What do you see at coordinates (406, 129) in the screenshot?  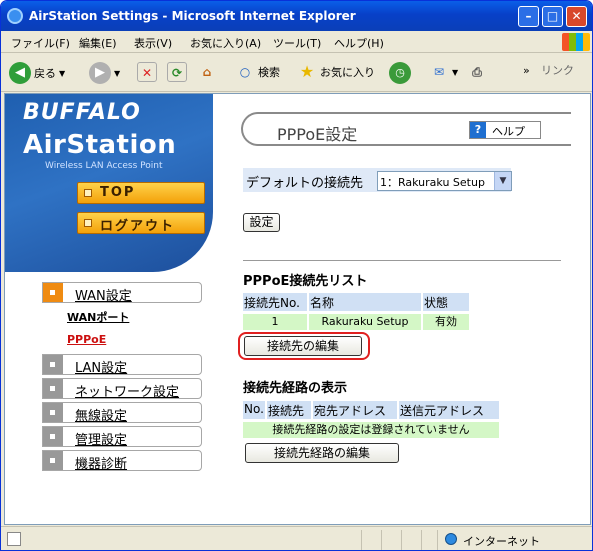 I see `page-title-box: PPPoE設定 ? ヘルプ` at bounding box center [406, 129].